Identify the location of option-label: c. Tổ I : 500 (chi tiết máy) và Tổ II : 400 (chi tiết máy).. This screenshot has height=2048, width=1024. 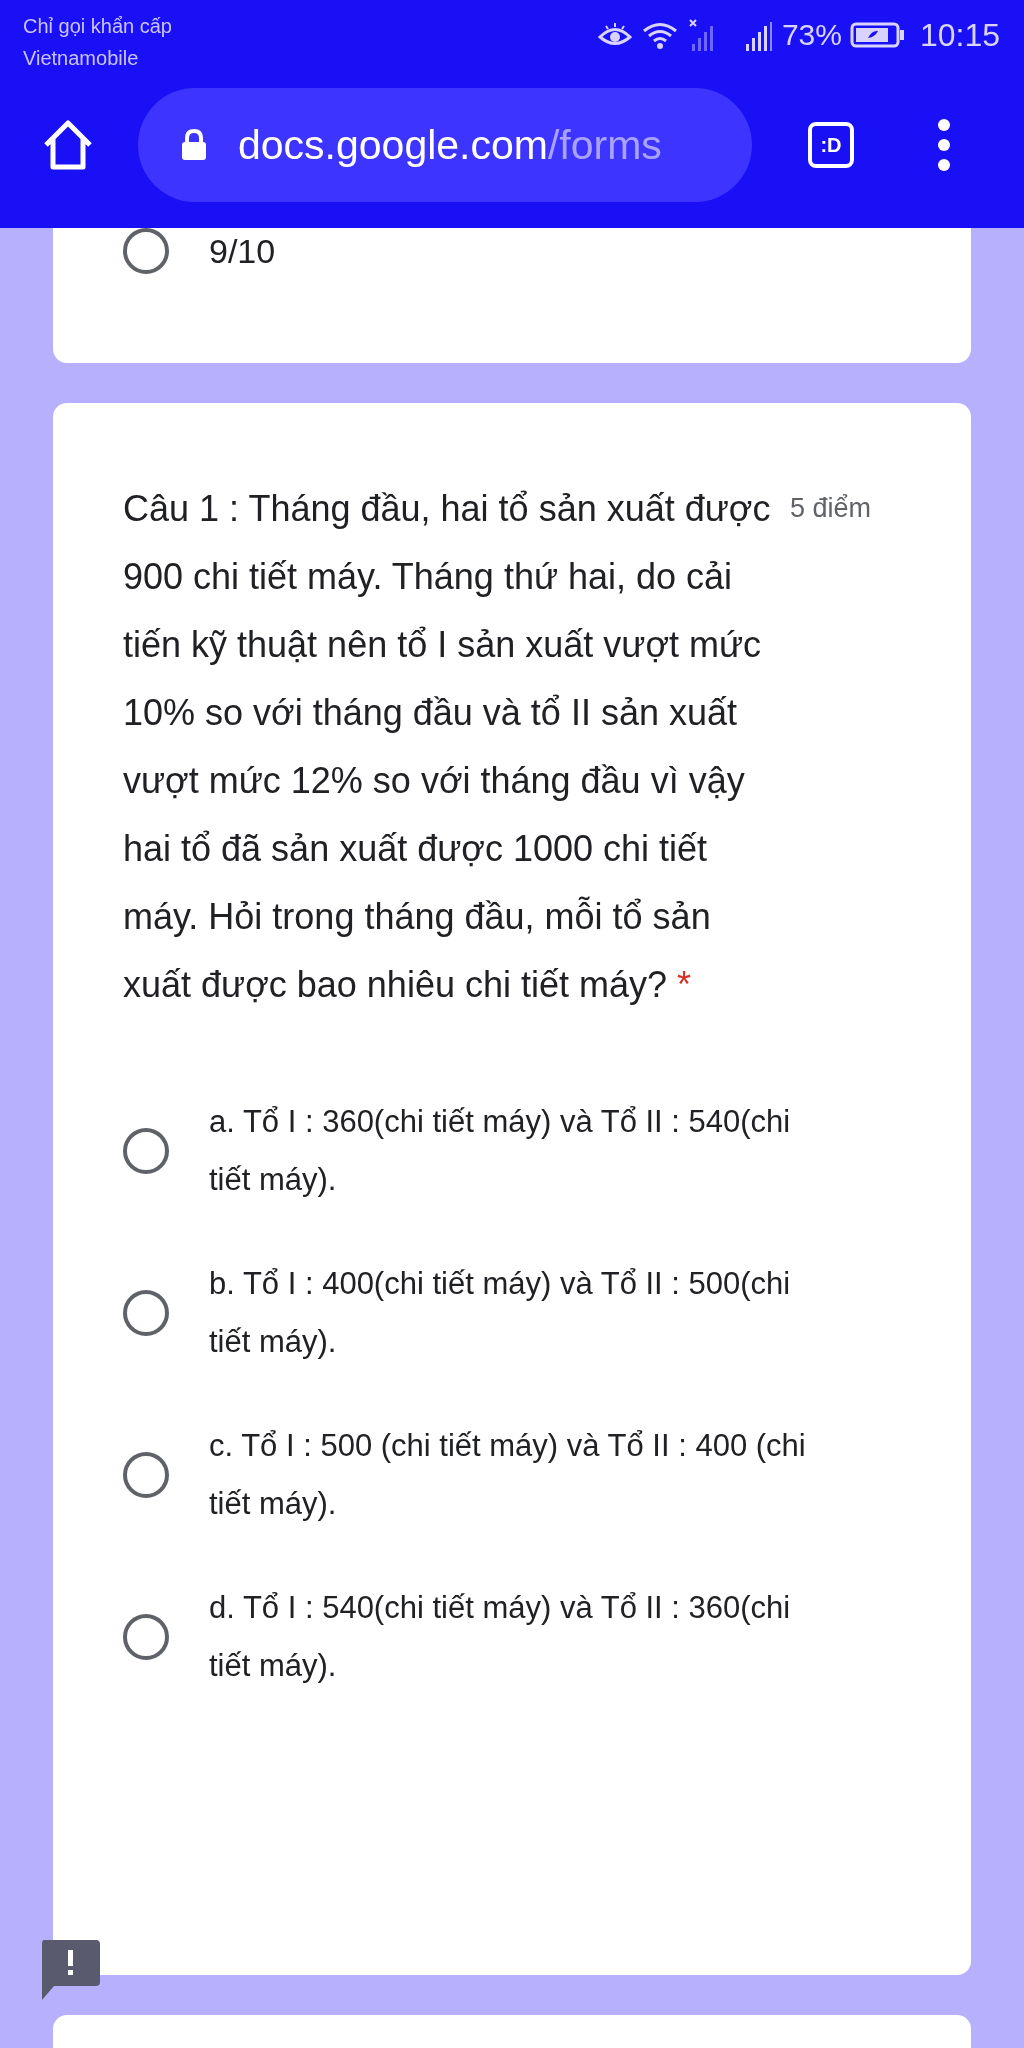
(508, 1475).